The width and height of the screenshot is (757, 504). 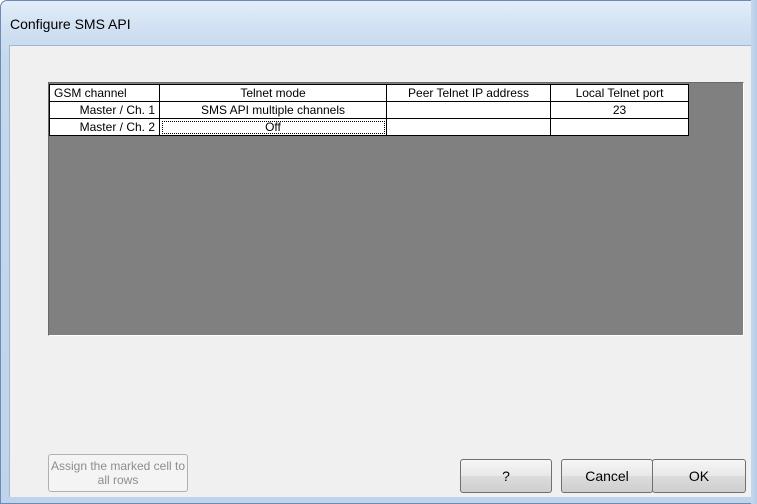 What do you see at coordinates (699, 476) in the screenshot?
I see `ok-button: OK` at bounding box center [699, 476].